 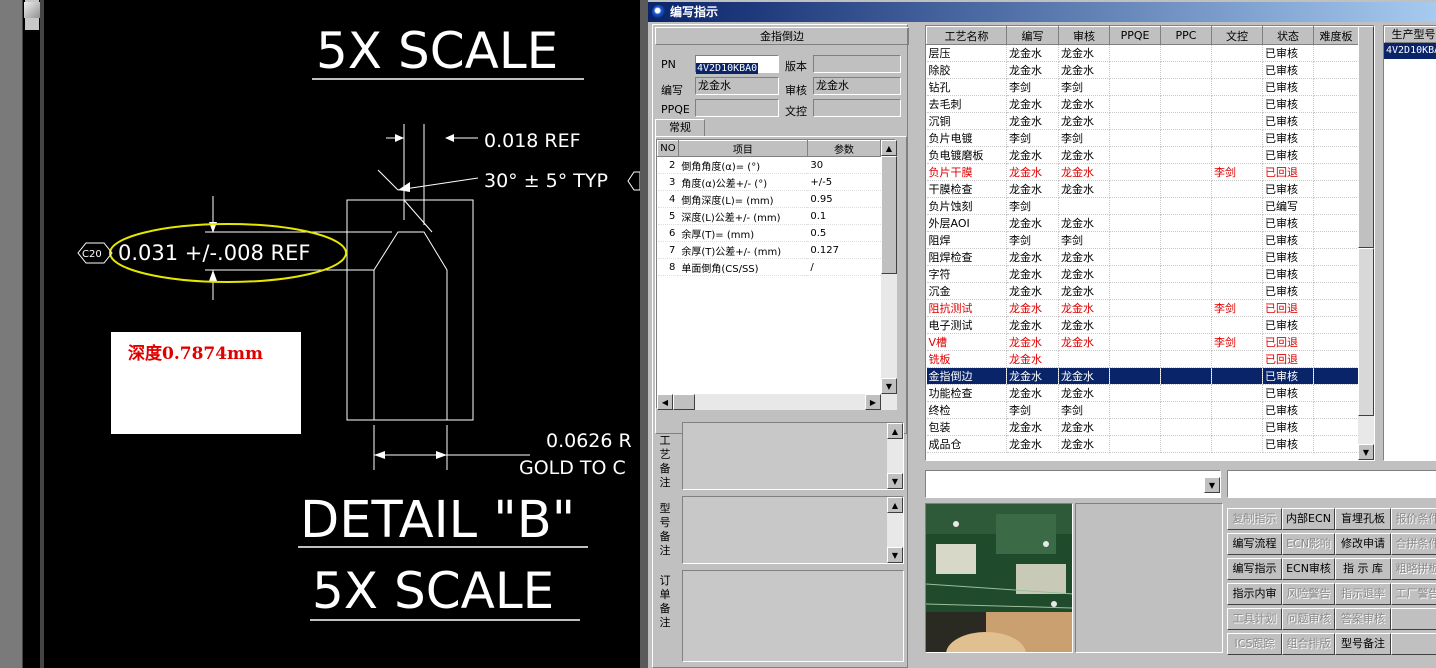 I want to click on grid-col-header: 审核, so click(x=1084, y=35).